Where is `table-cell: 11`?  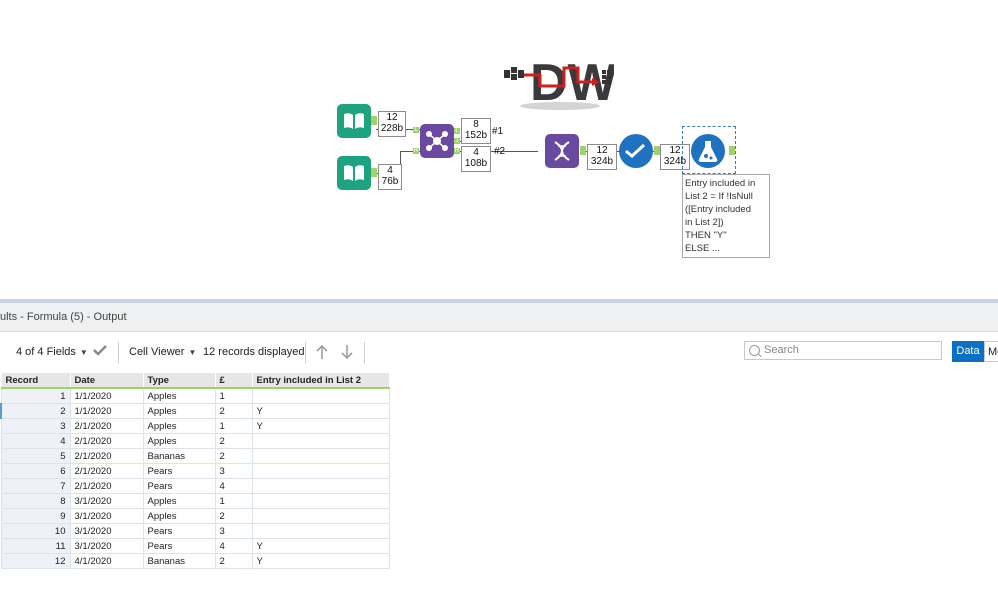 table-cell: 11 is located at coordinates (35, 546).